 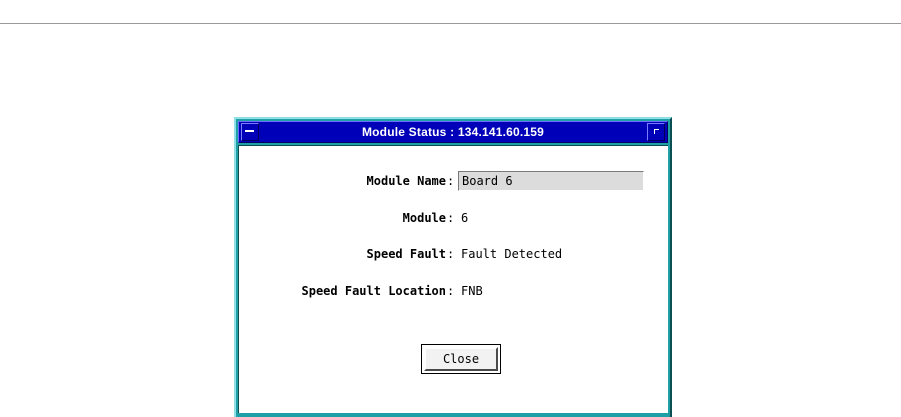 I want to click on maximize-icon, so click(x=656, y=131).